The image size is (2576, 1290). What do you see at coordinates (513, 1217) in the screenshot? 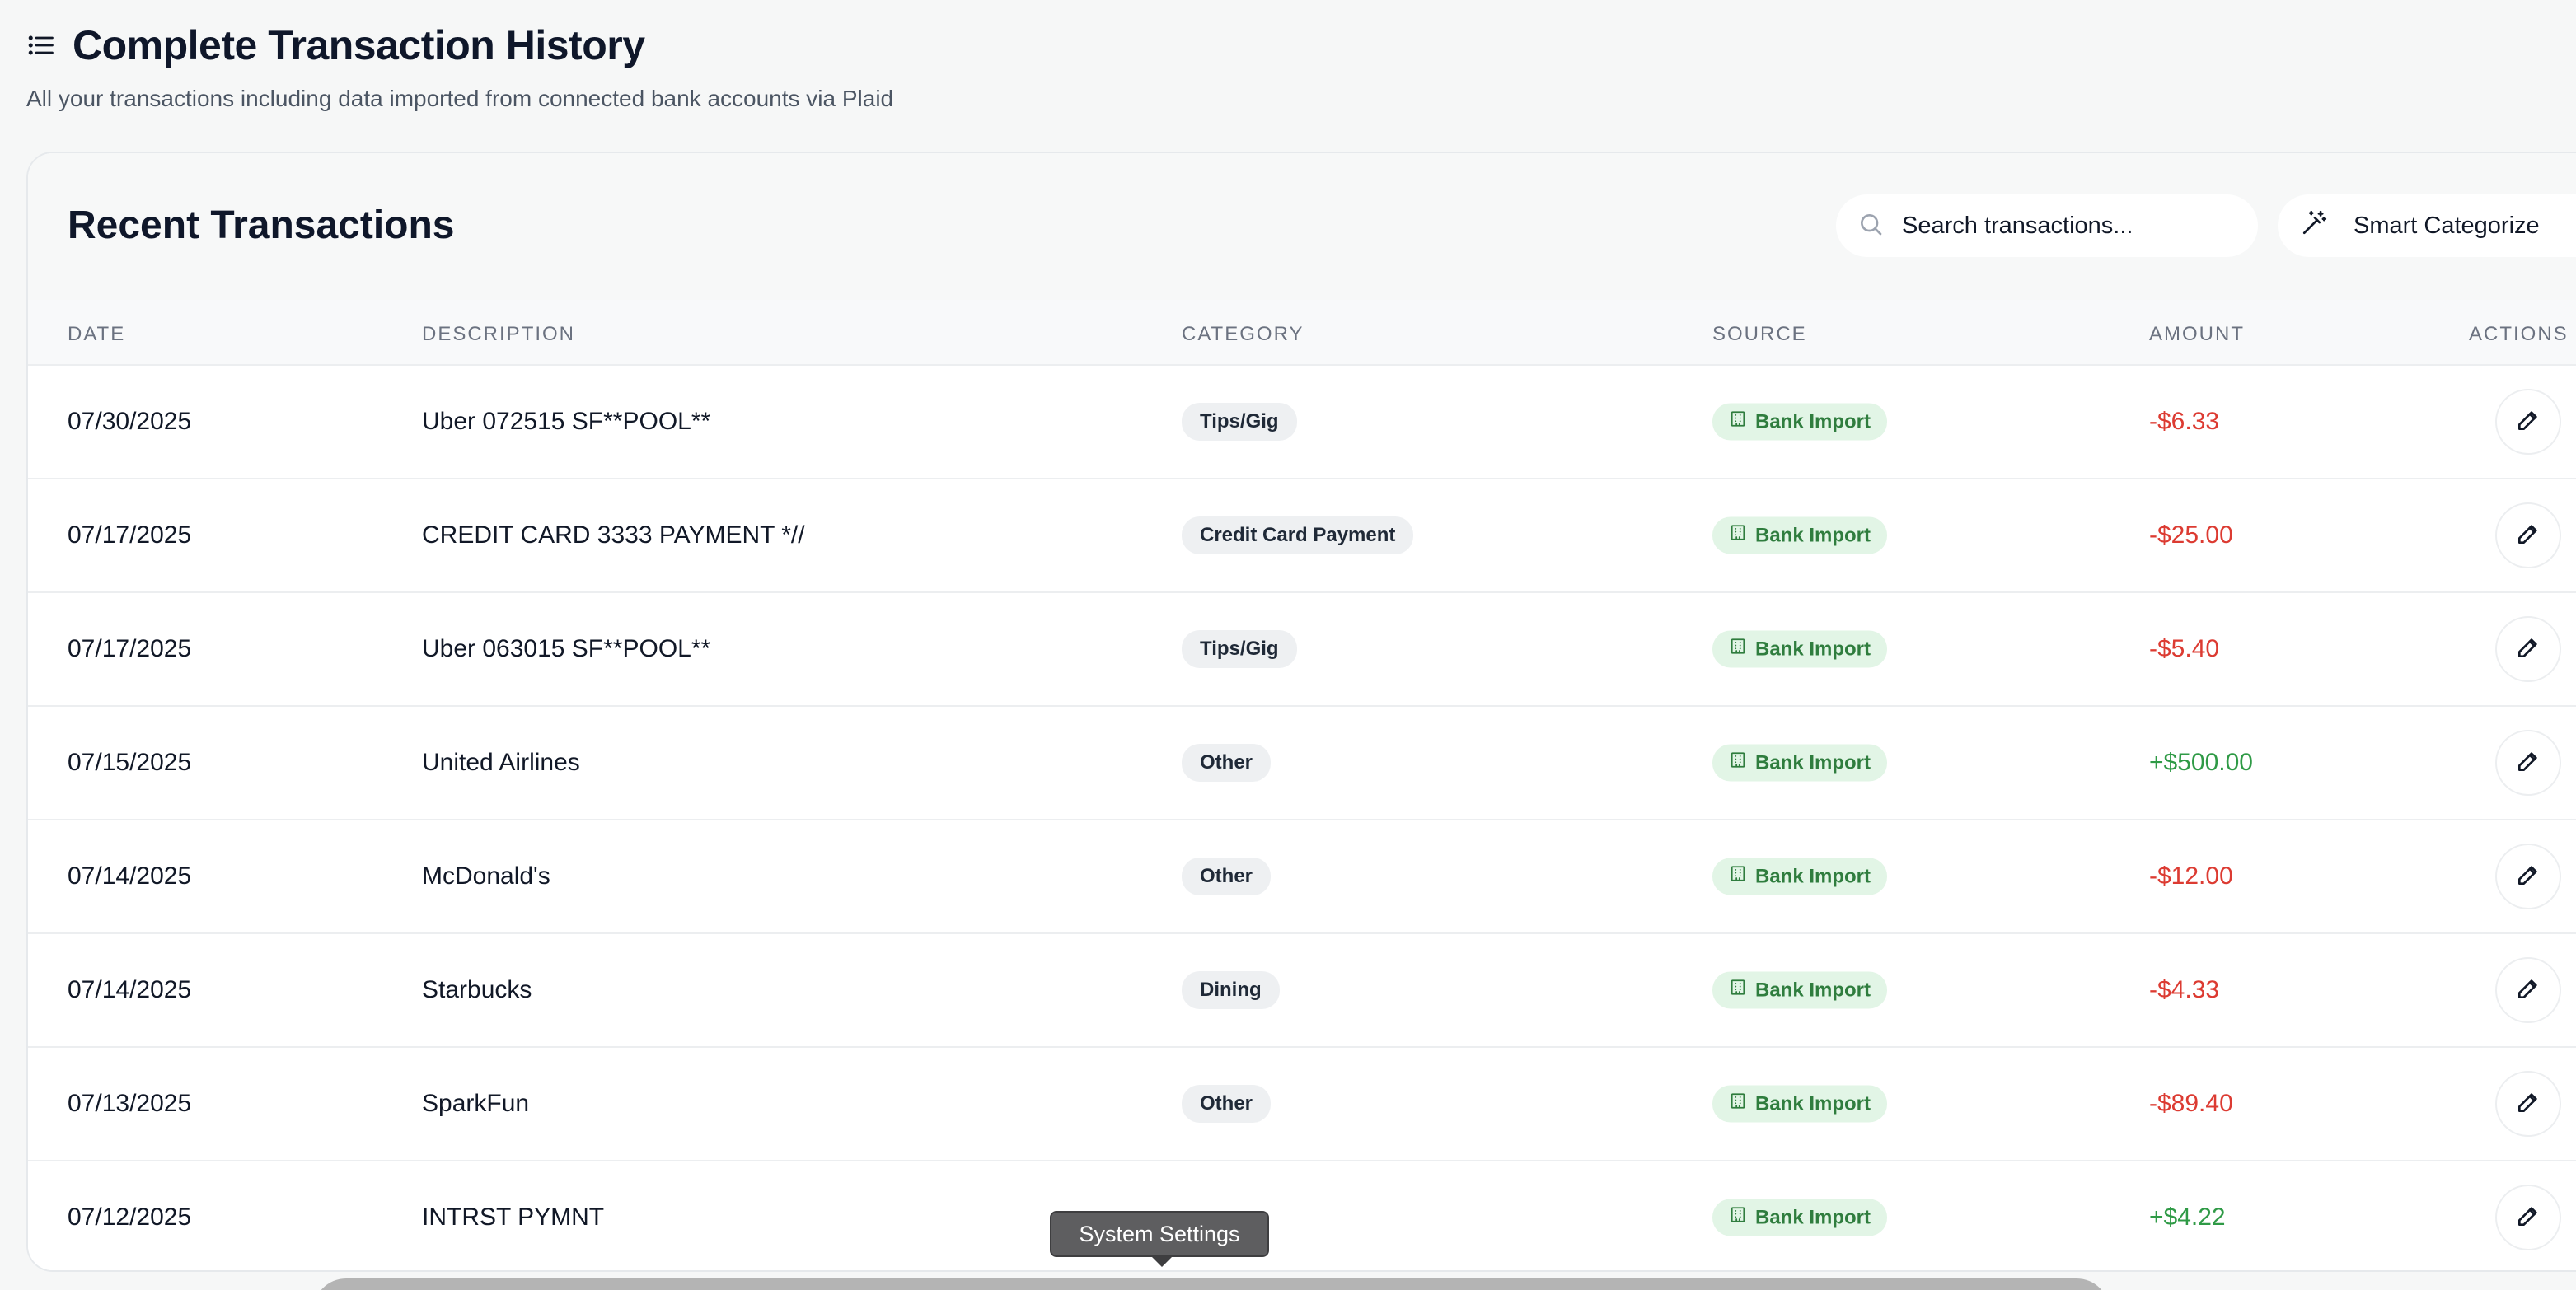
I see `transaction-description: INTRST PYMNT` at bounding box center [513, 1217].